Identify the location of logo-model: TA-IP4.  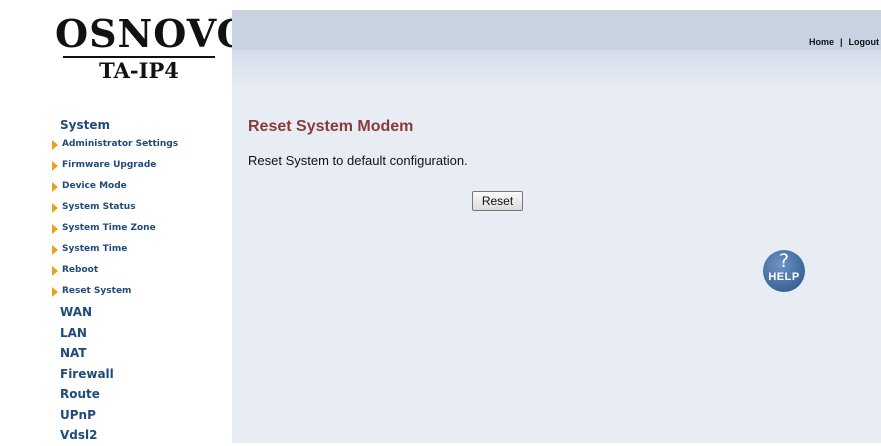
(139, 70).